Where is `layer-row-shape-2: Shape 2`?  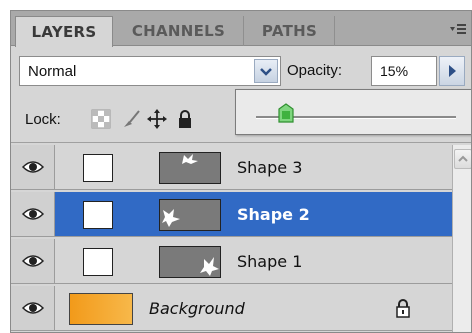
layer-row-shape-2: Shape 2 is located at coordinates (231, 214).